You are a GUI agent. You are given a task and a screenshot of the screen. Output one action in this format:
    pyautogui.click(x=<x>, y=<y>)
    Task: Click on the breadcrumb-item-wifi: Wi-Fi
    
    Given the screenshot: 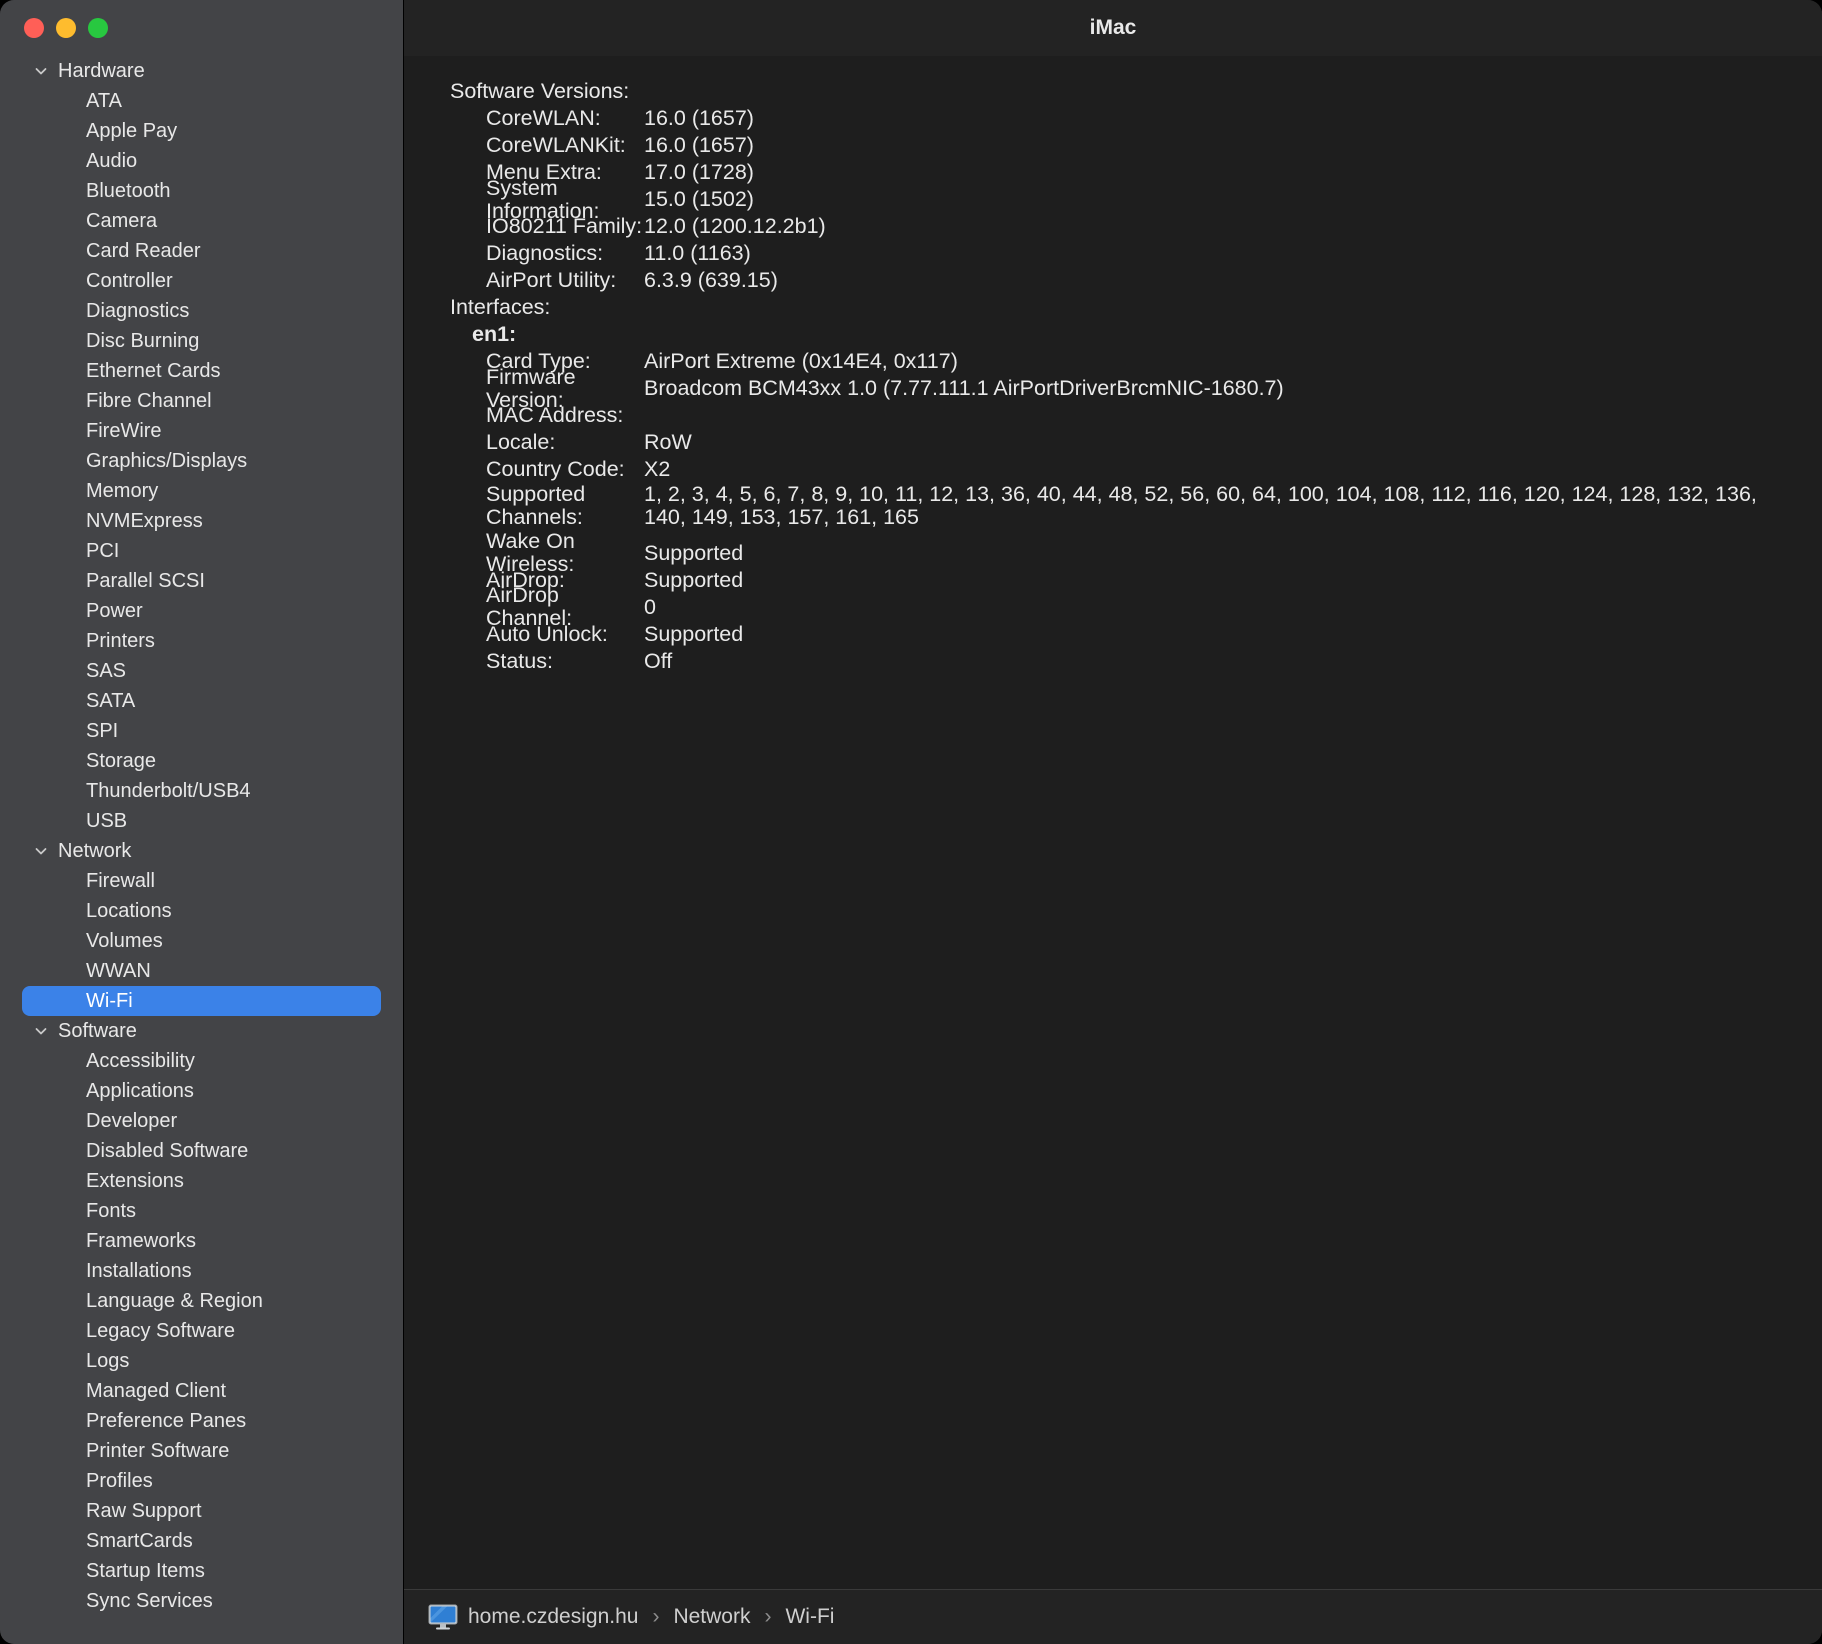 What is the action you would take?
    pyautogui.click(x=809, y=1617)
    